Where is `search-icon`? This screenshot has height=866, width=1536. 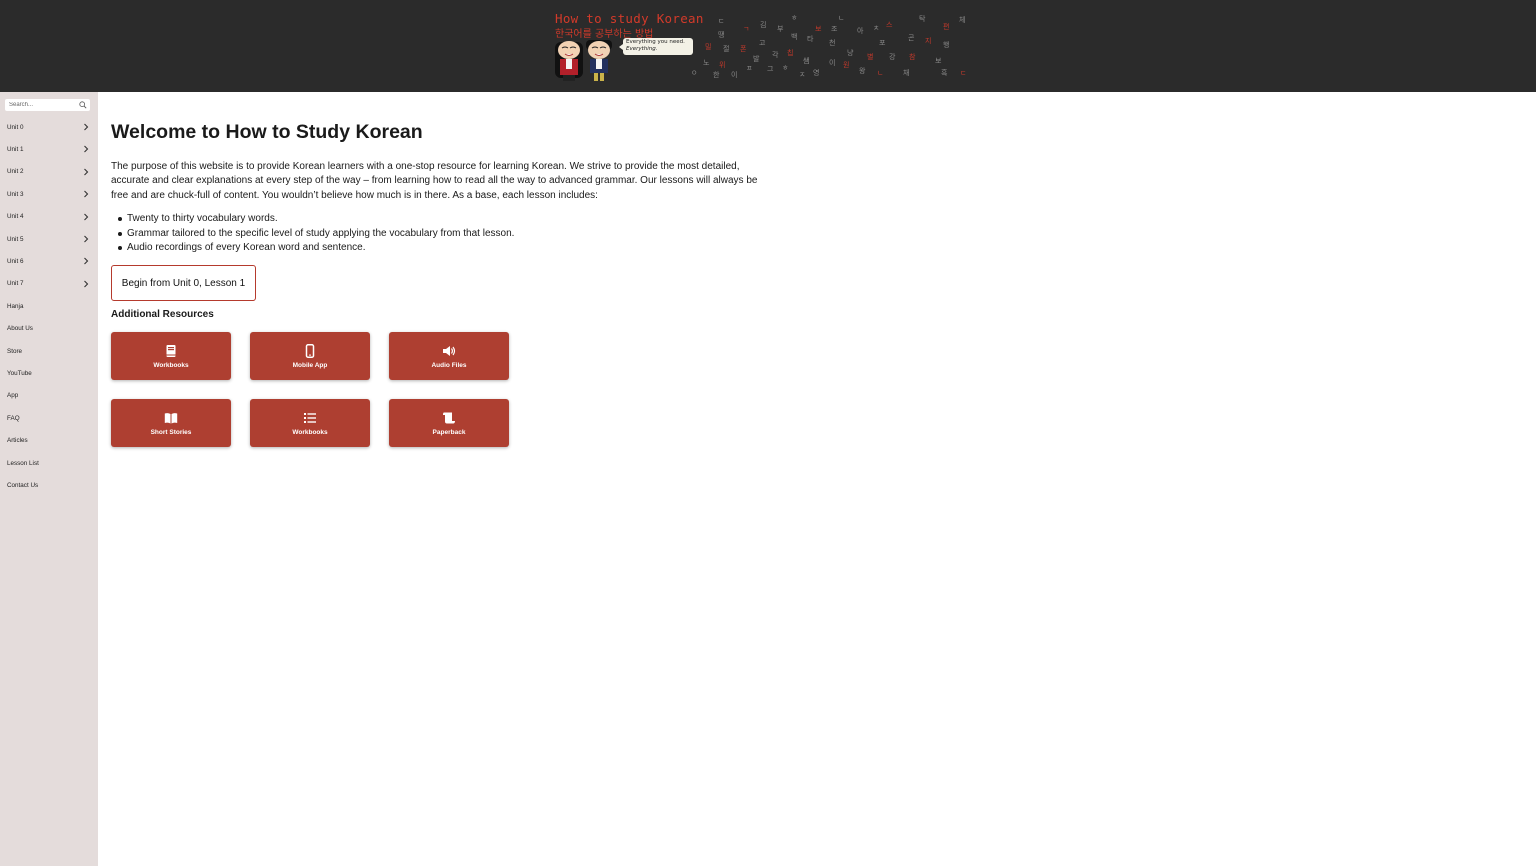
search-icon is located at coordinates (83, 105).